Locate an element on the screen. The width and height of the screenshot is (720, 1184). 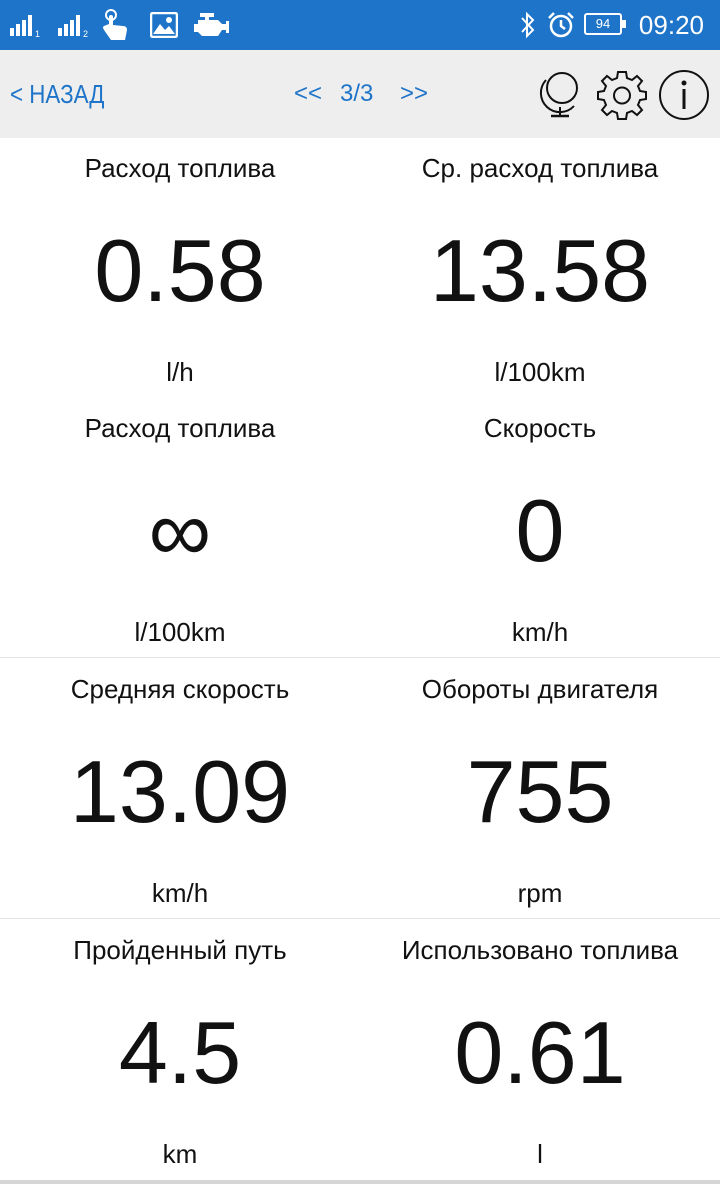
gauge-engine-rpm: Обороты двигателя 755 rpm is located at coordinates (540, 789).